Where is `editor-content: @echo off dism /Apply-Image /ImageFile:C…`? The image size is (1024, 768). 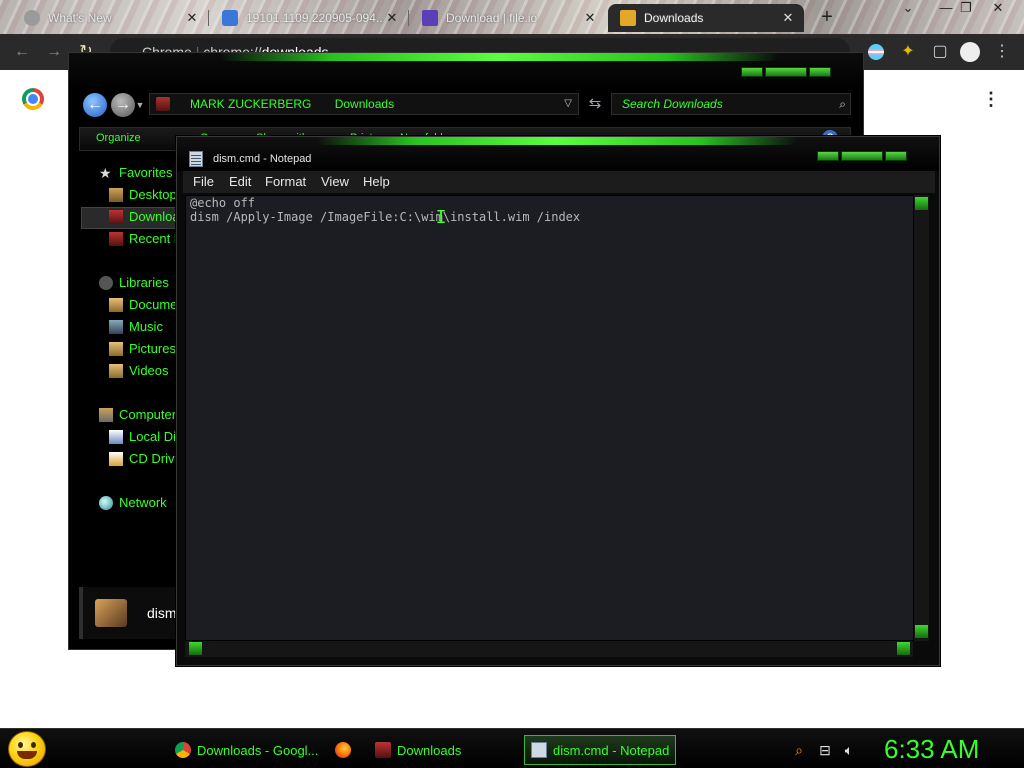 editor-content: @echo off dism /Apply-Image /ImageFile:C… is located at coordinates (385, 210).